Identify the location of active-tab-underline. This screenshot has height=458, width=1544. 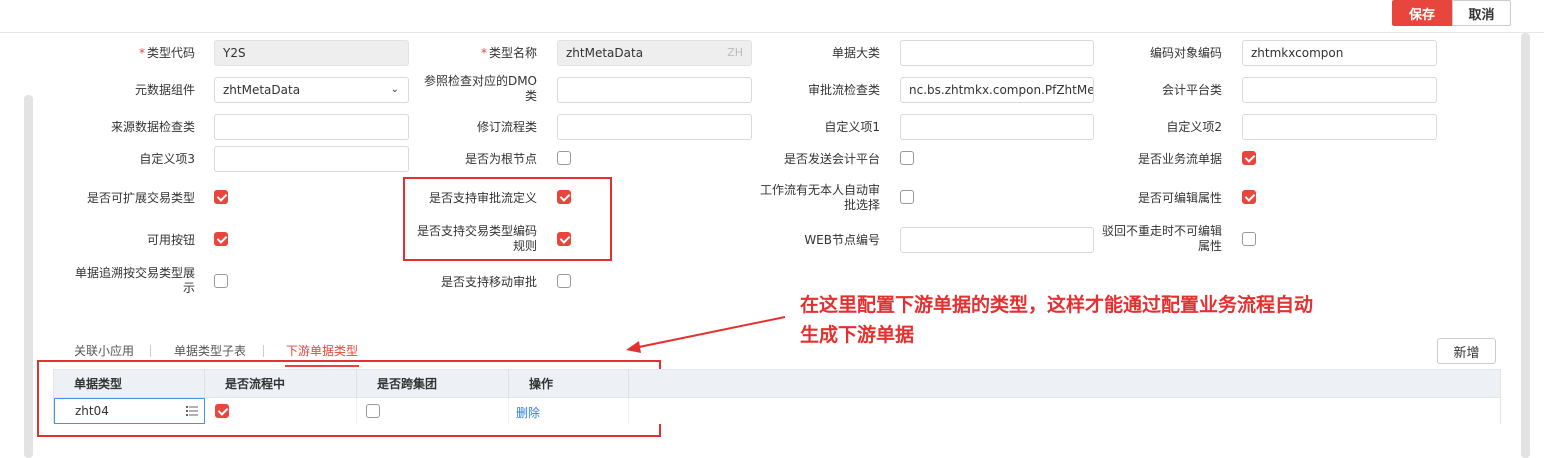
(322, 366).